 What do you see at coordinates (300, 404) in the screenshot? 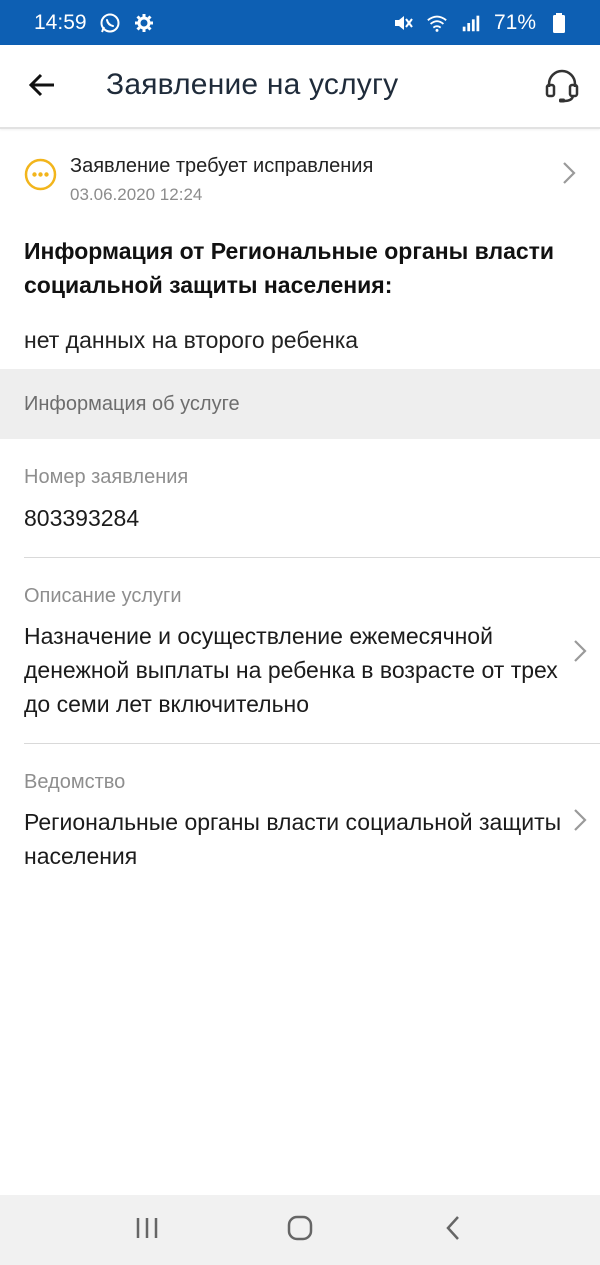
I see `service-info-section: Информация об услуге` at bounding box center [300, 404].